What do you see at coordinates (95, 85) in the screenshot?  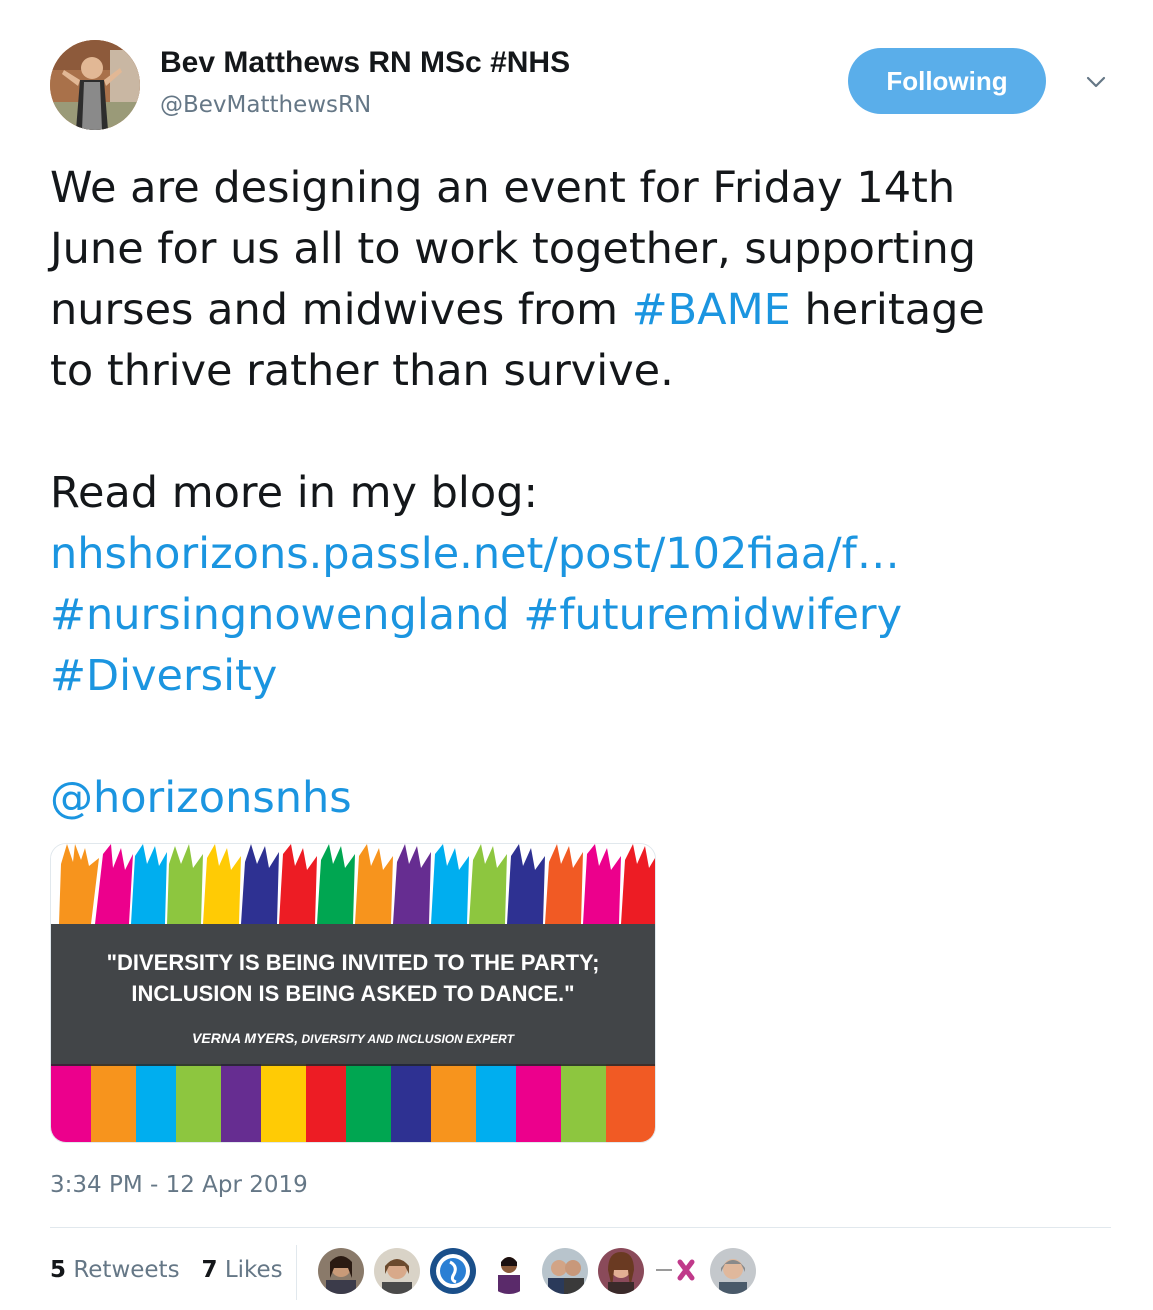 I see `author-avatar` at bounding box center [95, 85].